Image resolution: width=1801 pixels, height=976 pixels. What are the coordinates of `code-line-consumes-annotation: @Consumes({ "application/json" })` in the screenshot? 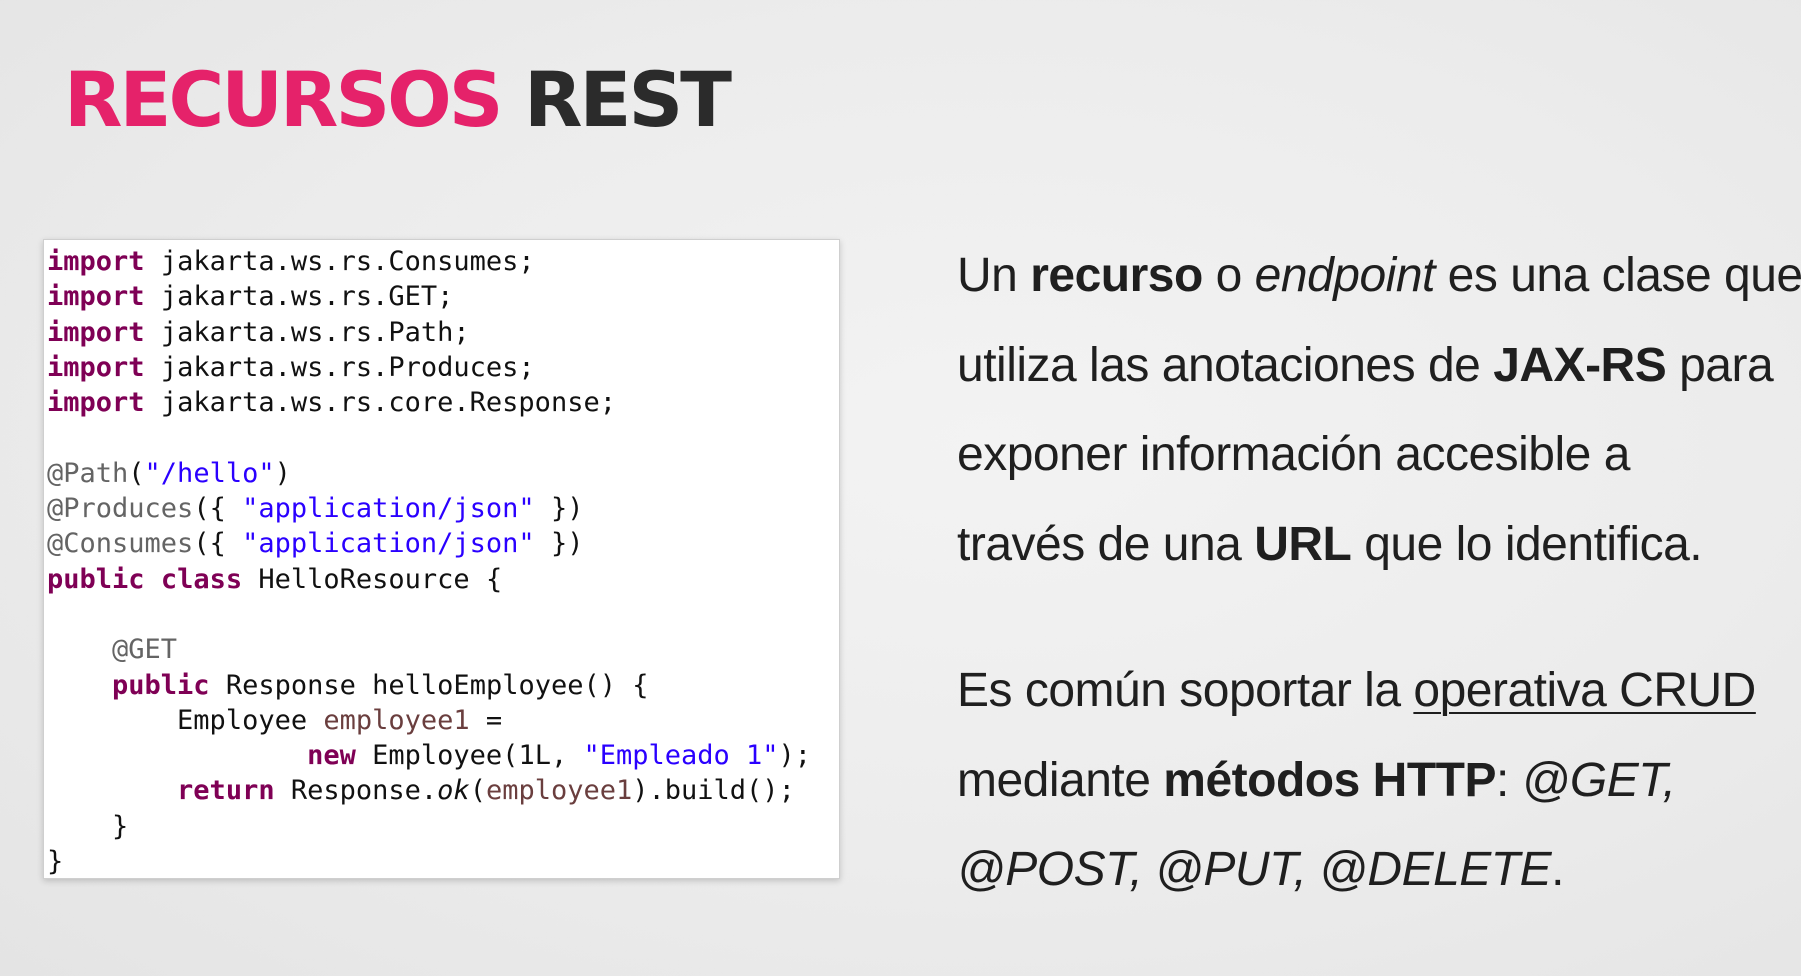 It's located at (315, 544).